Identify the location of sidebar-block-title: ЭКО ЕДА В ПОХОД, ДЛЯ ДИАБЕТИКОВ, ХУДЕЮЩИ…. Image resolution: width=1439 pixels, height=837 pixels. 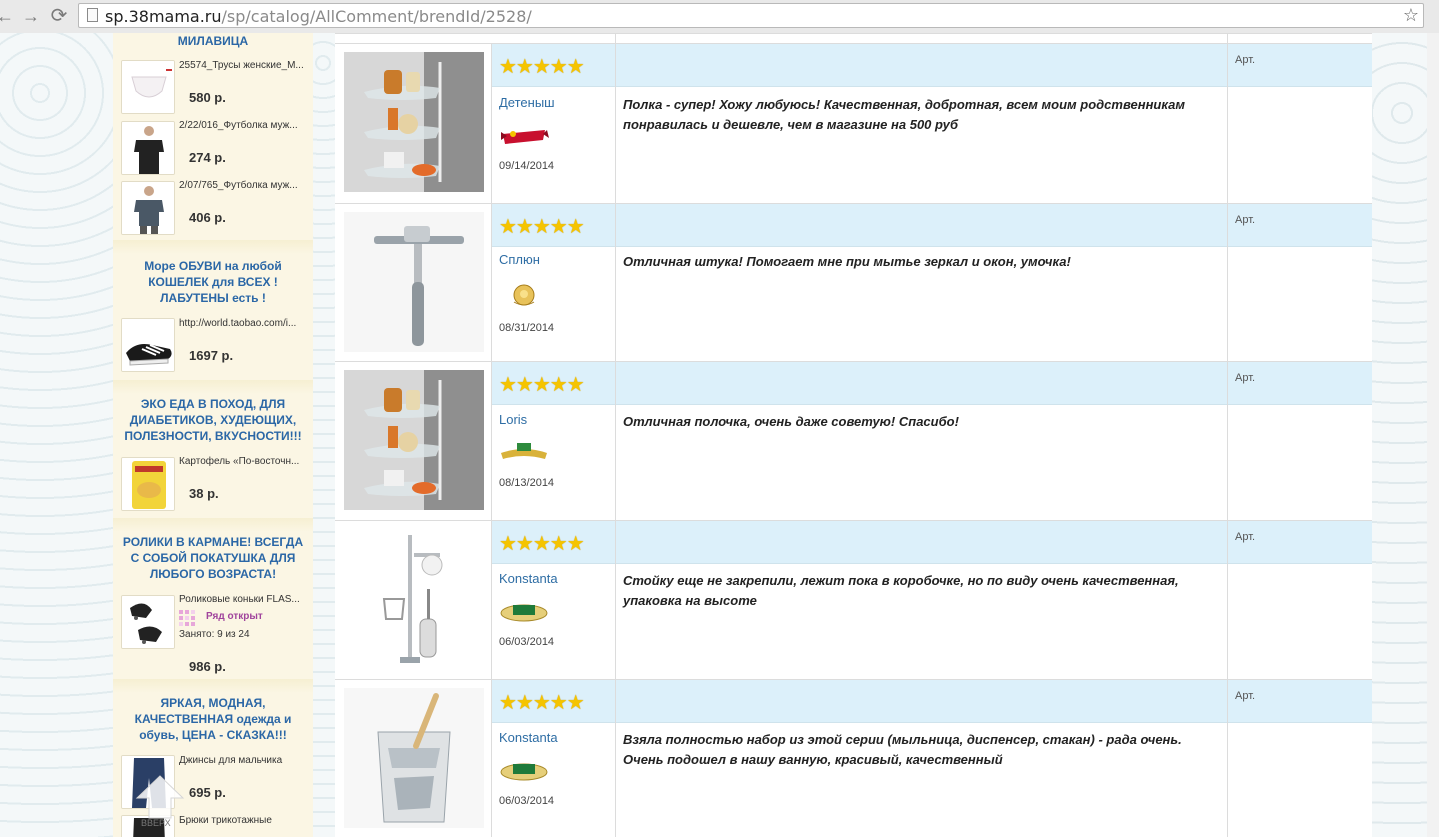
(213, 420).